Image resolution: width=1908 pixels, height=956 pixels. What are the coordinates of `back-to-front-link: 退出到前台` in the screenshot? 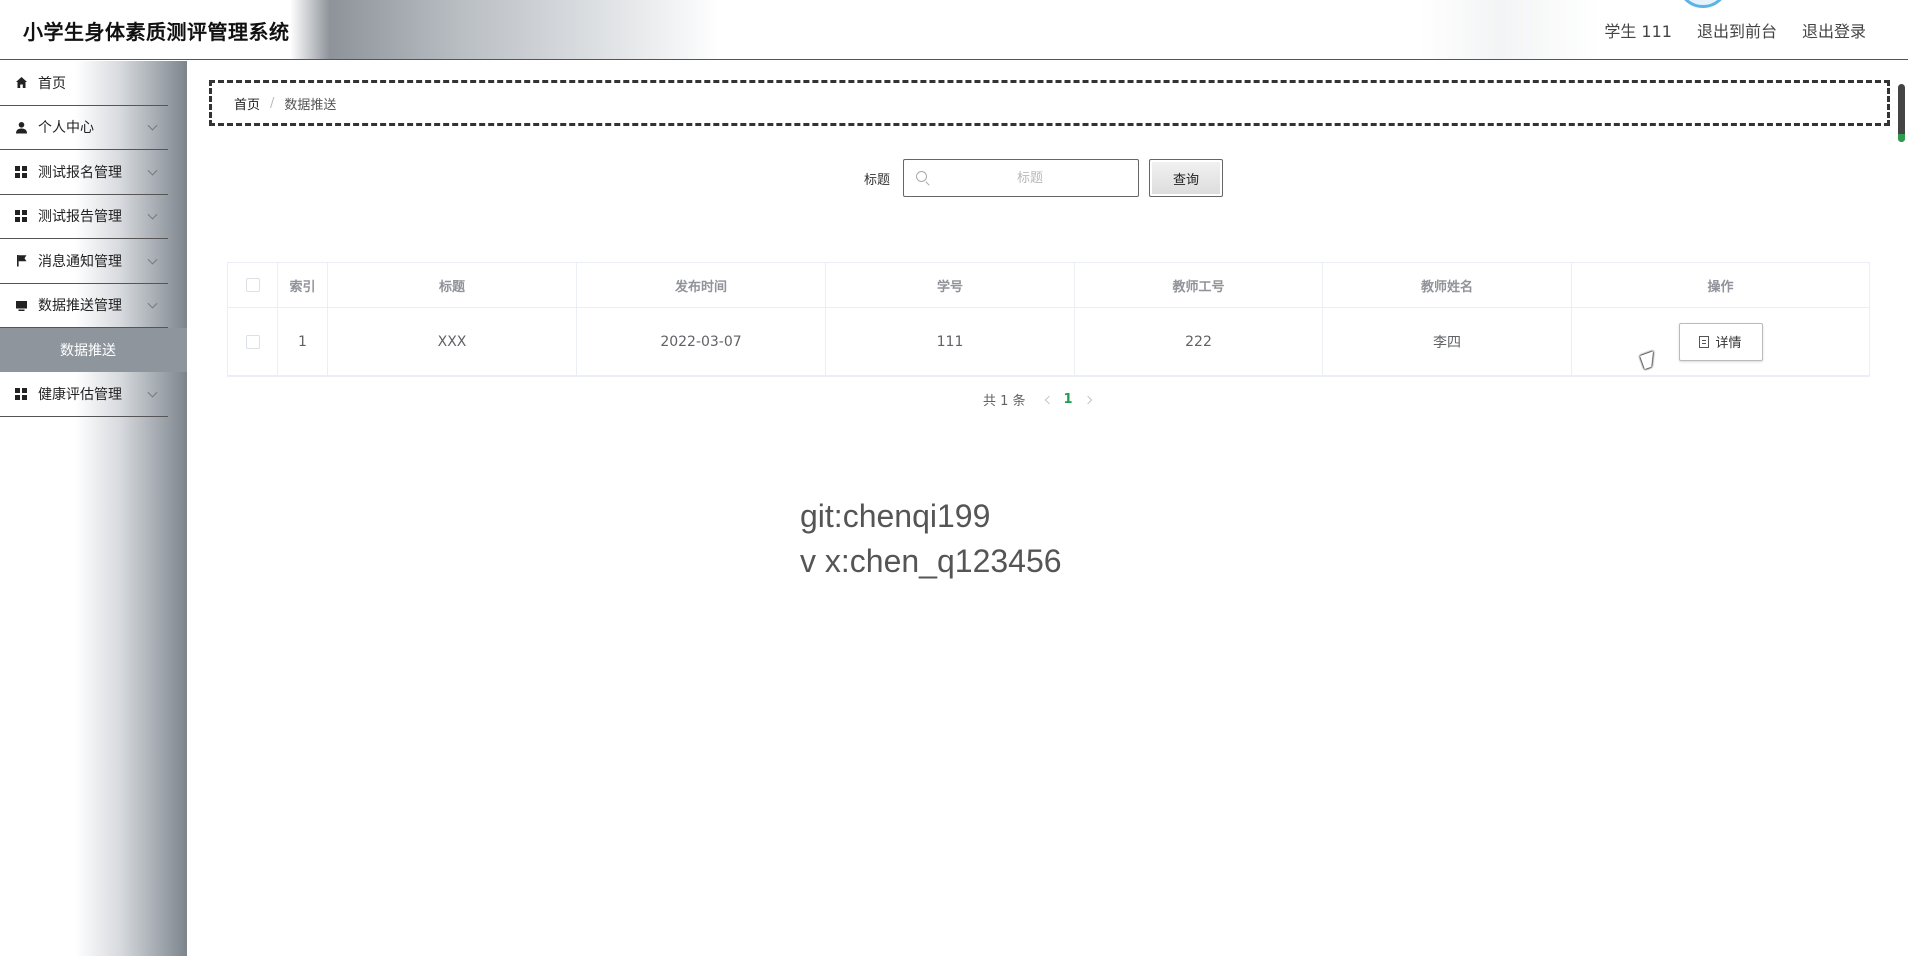 It's located at (1737, 30).